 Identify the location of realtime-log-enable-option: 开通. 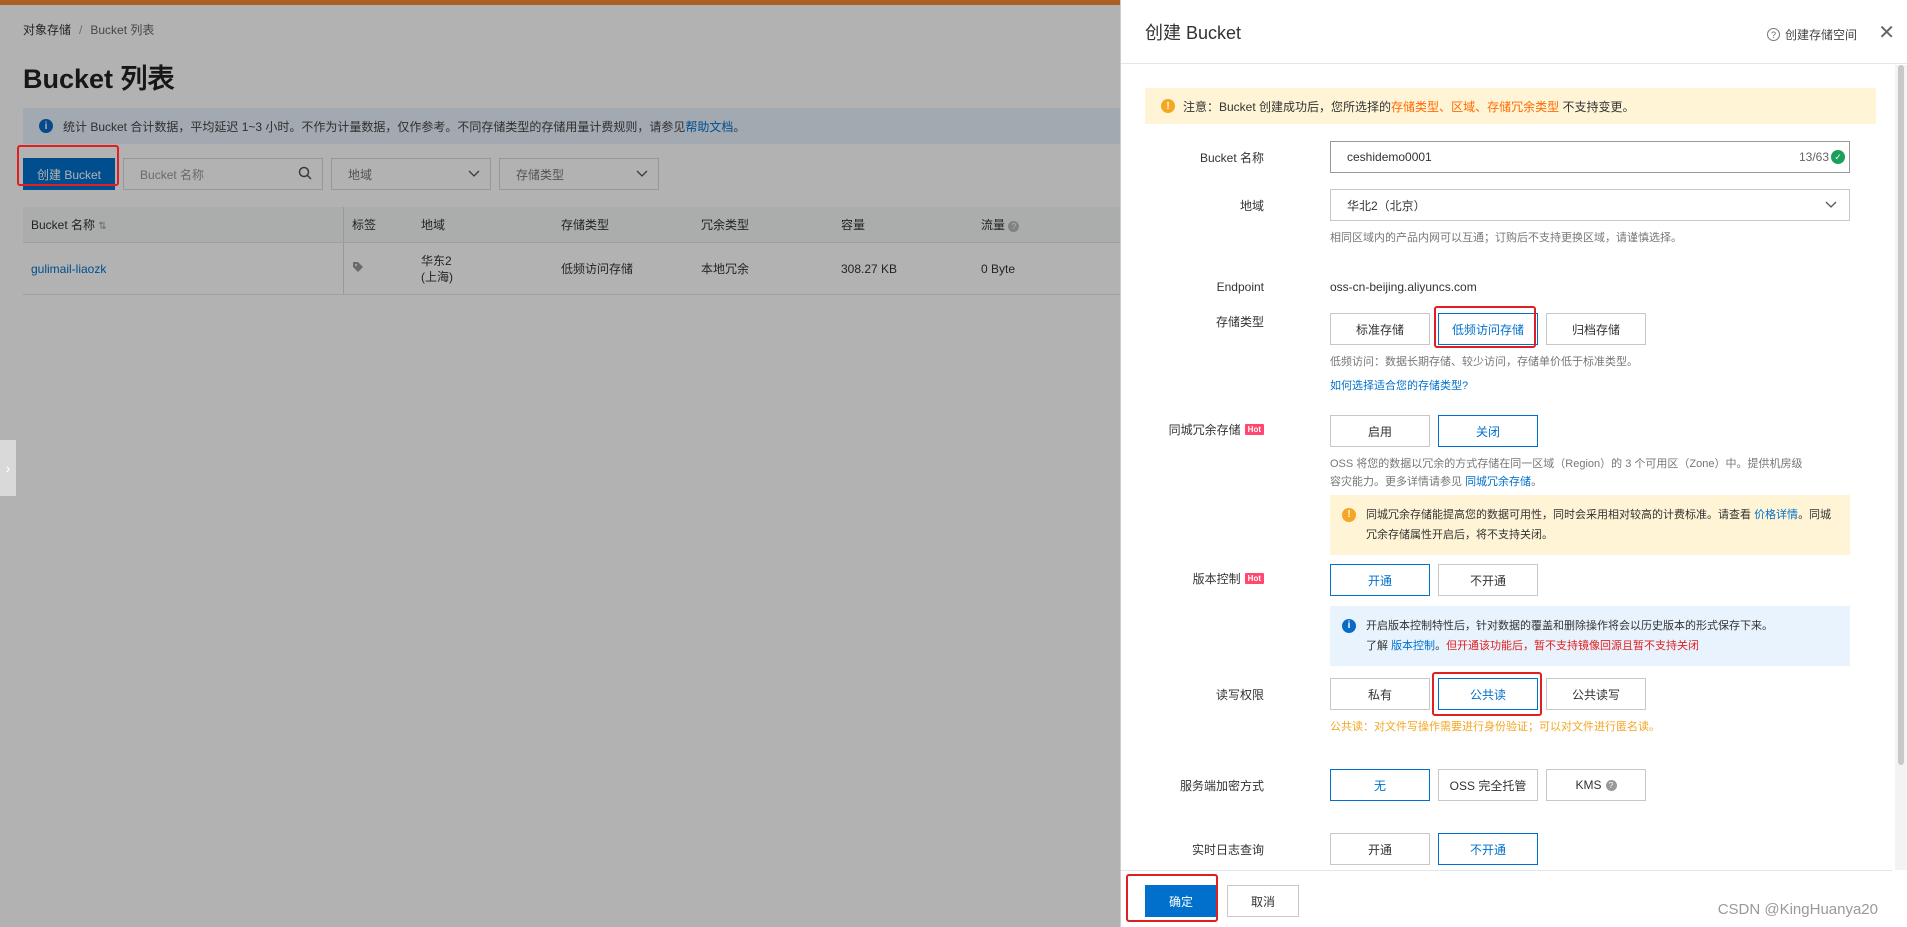
(1380, 849).